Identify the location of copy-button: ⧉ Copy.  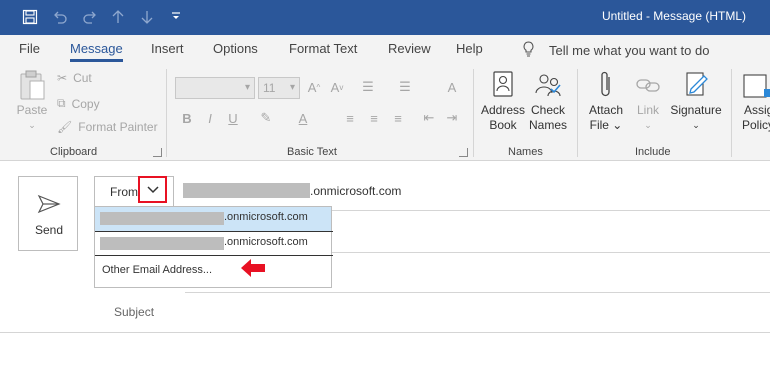
(78, 103).